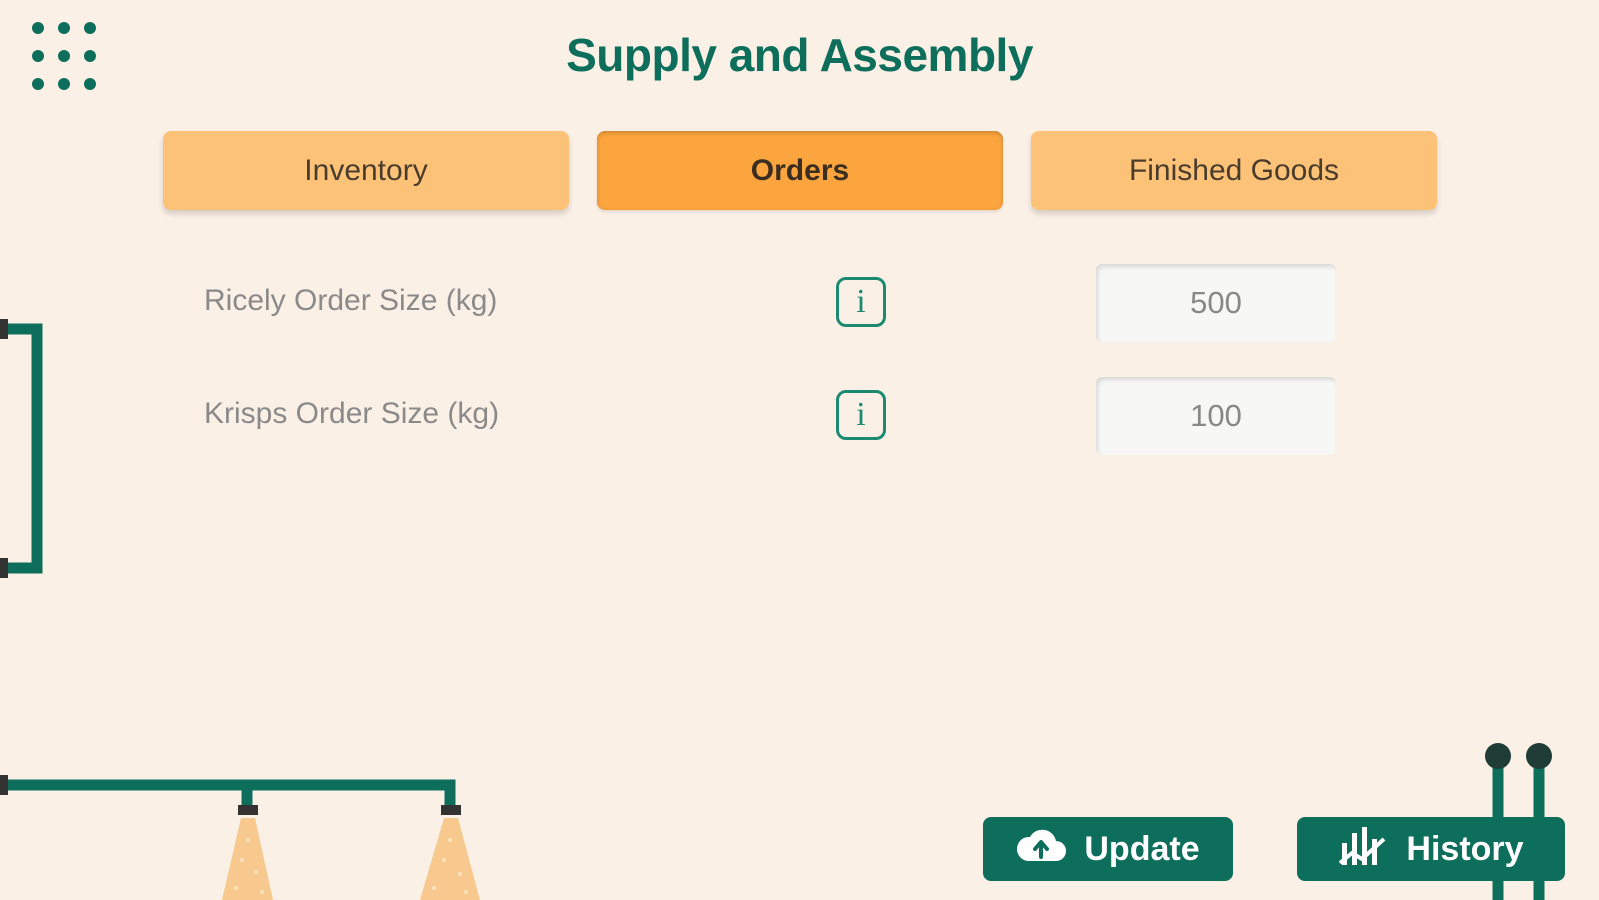 This screenshot has width=1599, height=900. I want to click on history-label: History, so click(1465, 848).